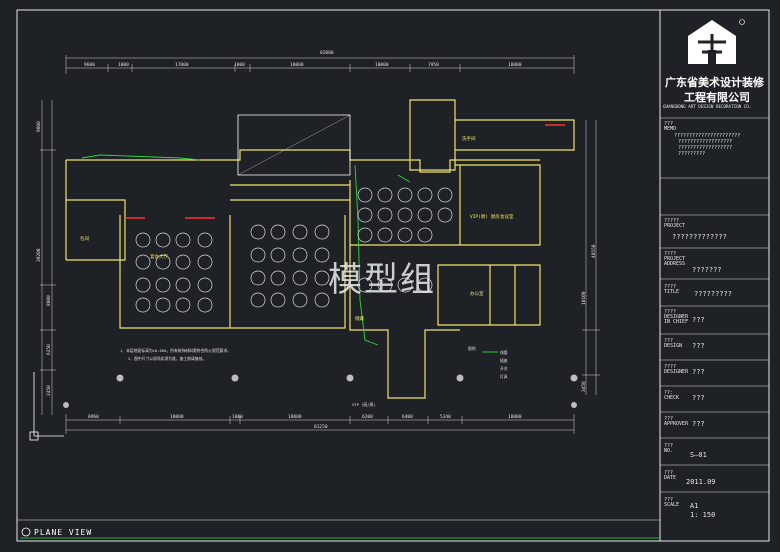  What do you see at coordinates (692, 154) in the screenshot?
I see `memo-line-3: ?????????` at bounding box center [692, 154].